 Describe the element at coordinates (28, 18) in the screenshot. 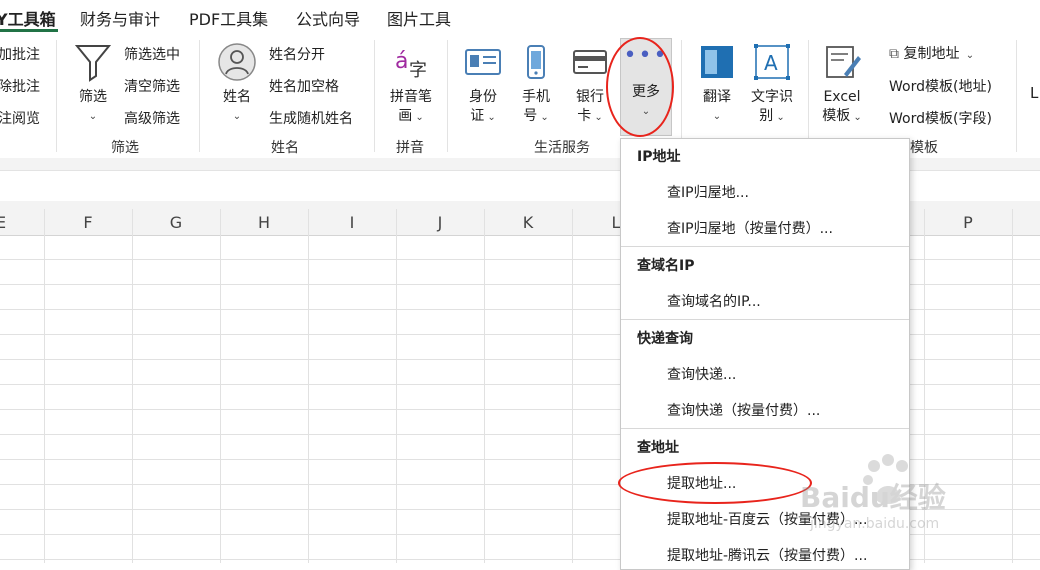

I see `tab-toolbox: Y工具箱` at that location.